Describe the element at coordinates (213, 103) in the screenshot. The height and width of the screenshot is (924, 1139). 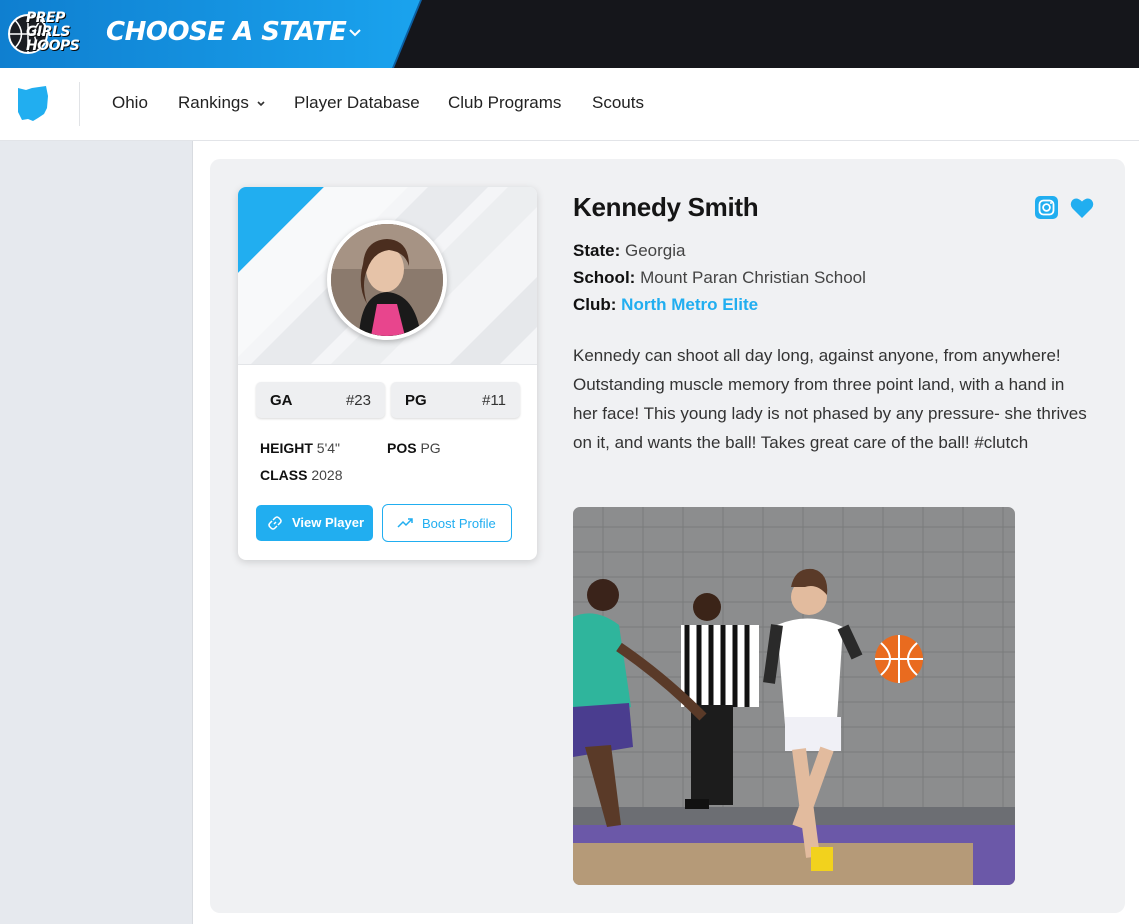
I see `nav-item-rankings: Rankings` at that location.